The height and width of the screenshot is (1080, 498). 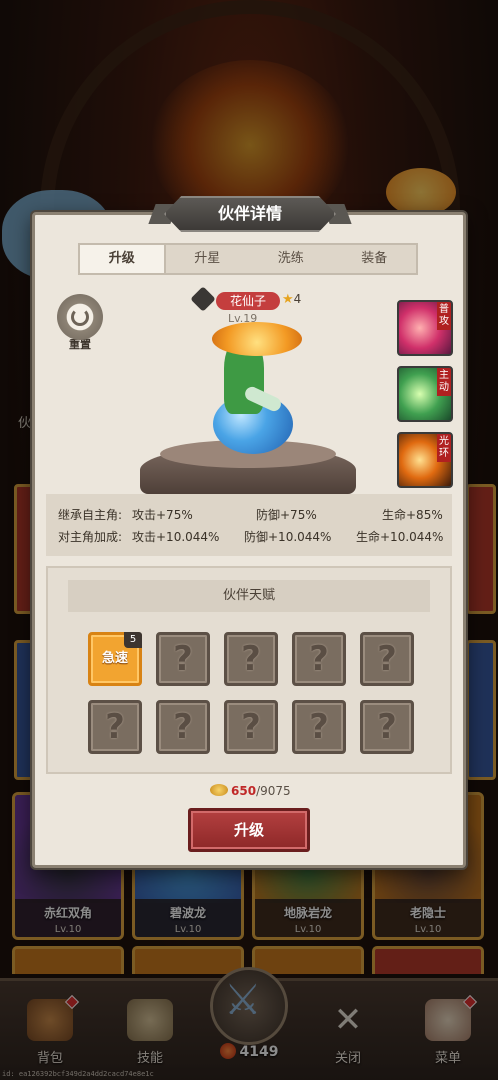 I want to click on upgrade-button: 升级, so click(x=249, y=830).